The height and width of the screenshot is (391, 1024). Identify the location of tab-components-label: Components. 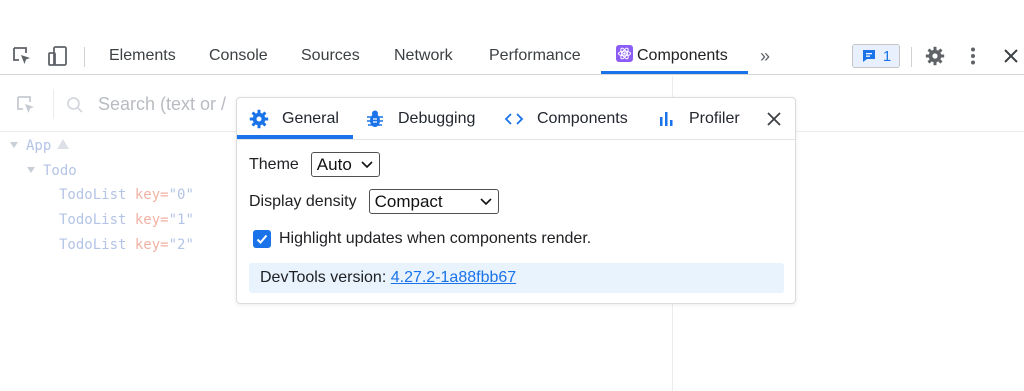
(682, 55).